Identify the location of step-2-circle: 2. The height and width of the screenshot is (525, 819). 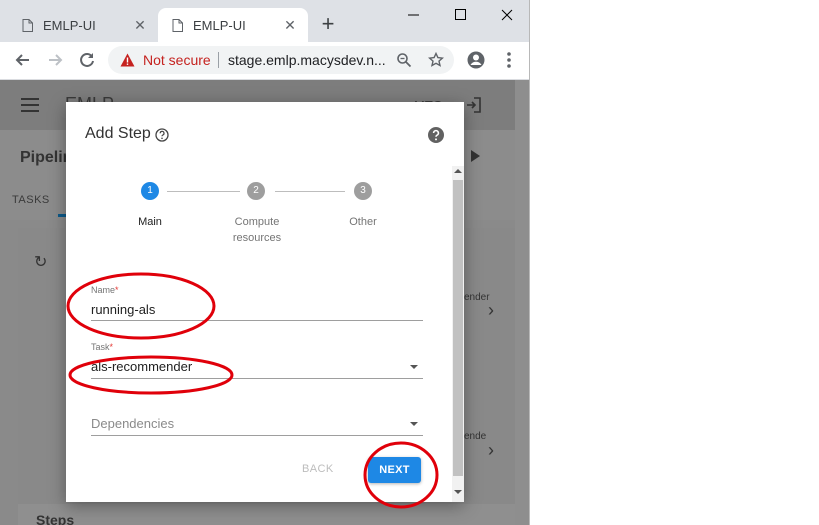
(256, 191).